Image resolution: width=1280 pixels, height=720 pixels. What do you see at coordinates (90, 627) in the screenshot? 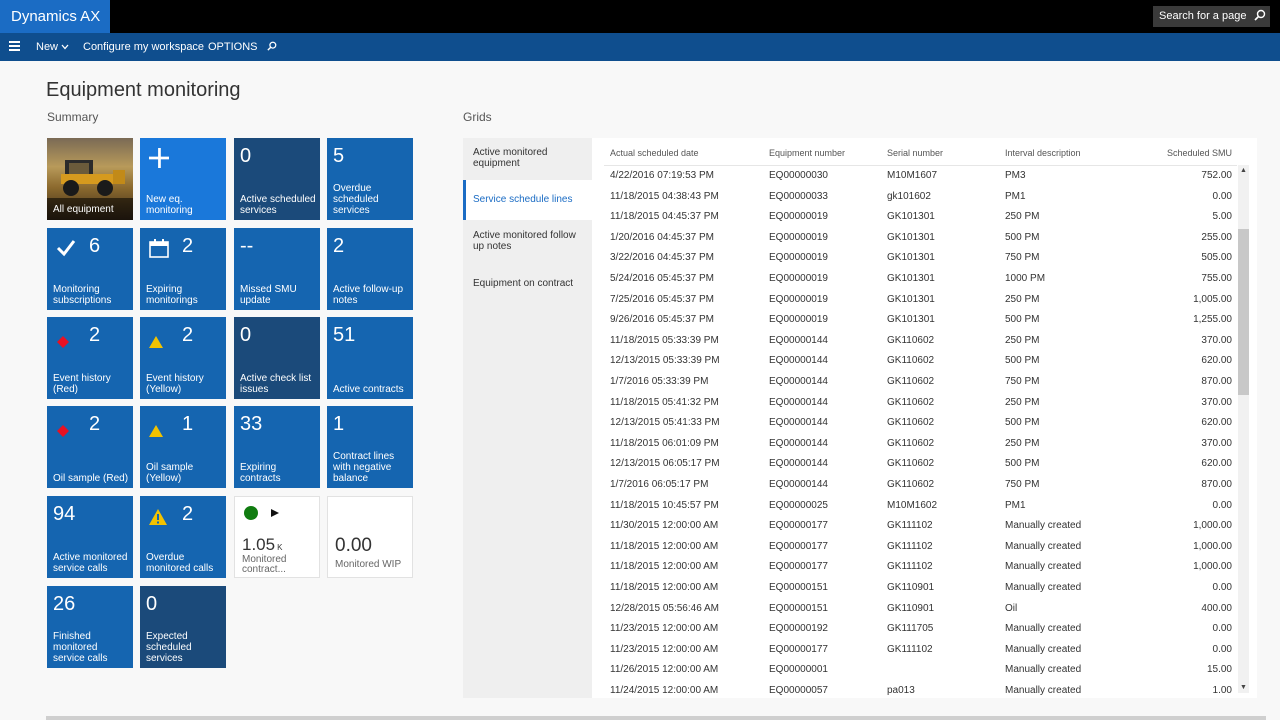
I see `tile-finished-monitored-service-calls: 26 Finished monitored service calls` at bounding box center [90, 627].